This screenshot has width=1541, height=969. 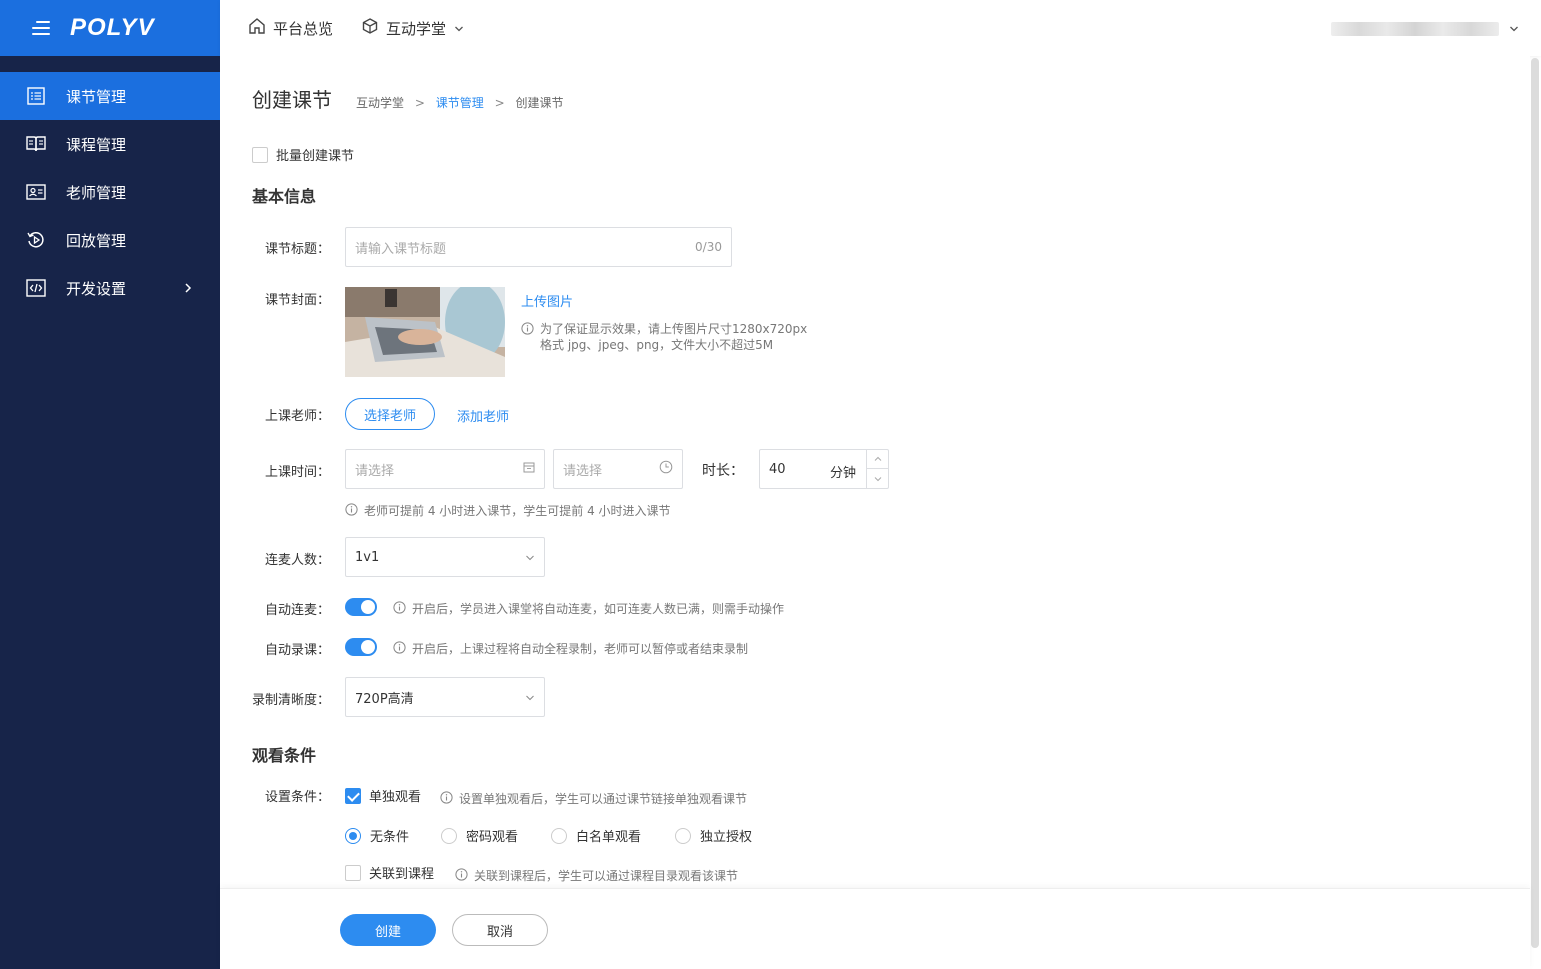 What do you see at coordinates (40, 28) in the screenshot?
I see `menu-toggle-icon` at bounding box center [40, 28].